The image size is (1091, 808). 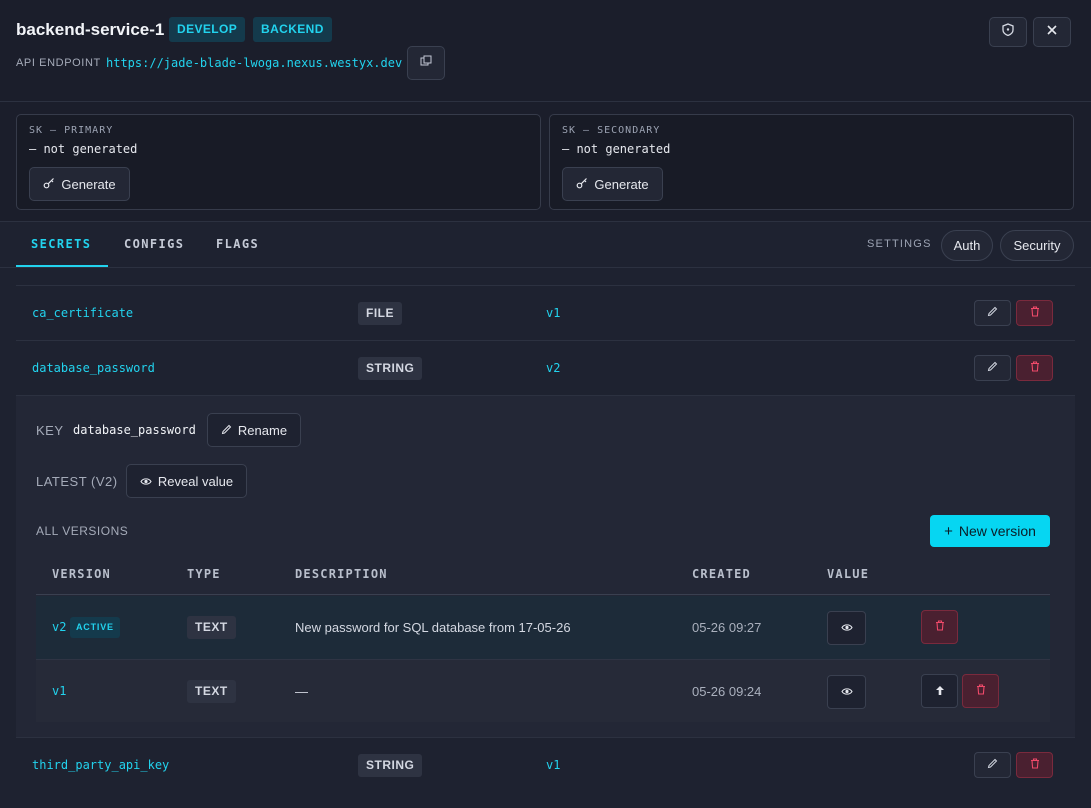 What do you see at coordinates (50, 430) in the screenshot?
I see `key-label: KEY` at bounding box center [50, 430].